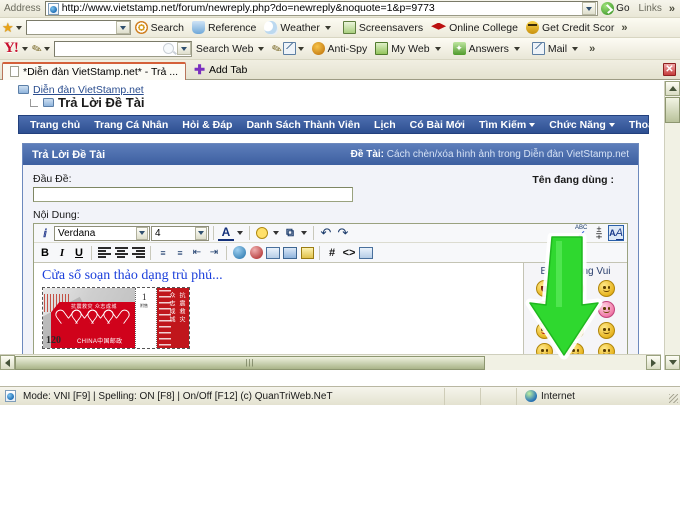  What do you see at coordinates (7, 362) in the screenshot?
I see `scroll-left-button` at bounding box center [7, 362].